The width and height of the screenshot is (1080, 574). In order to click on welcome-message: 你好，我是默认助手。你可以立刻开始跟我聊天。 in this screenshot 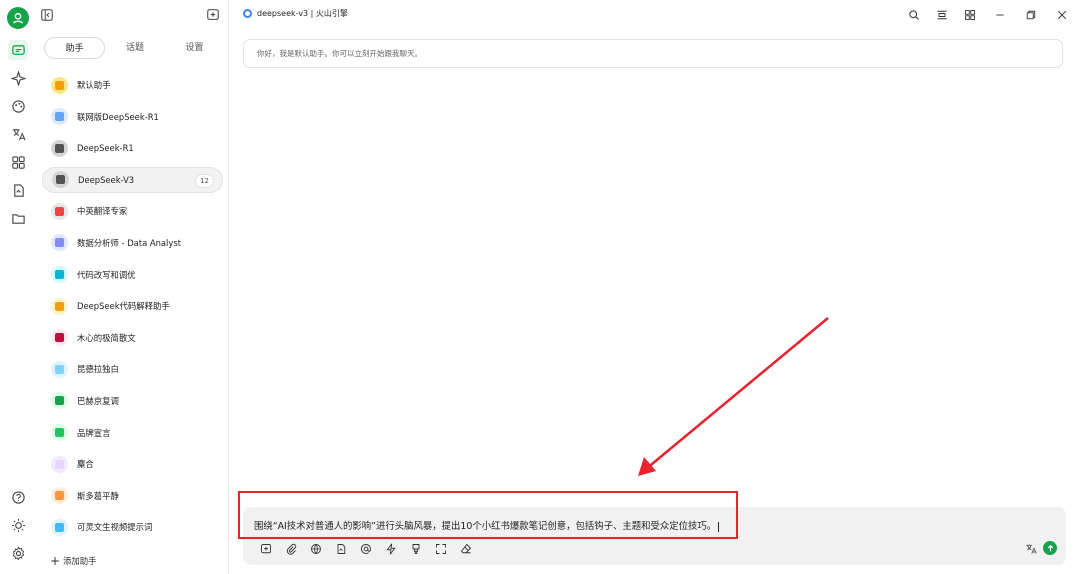, I will do `click(653, 53)`.